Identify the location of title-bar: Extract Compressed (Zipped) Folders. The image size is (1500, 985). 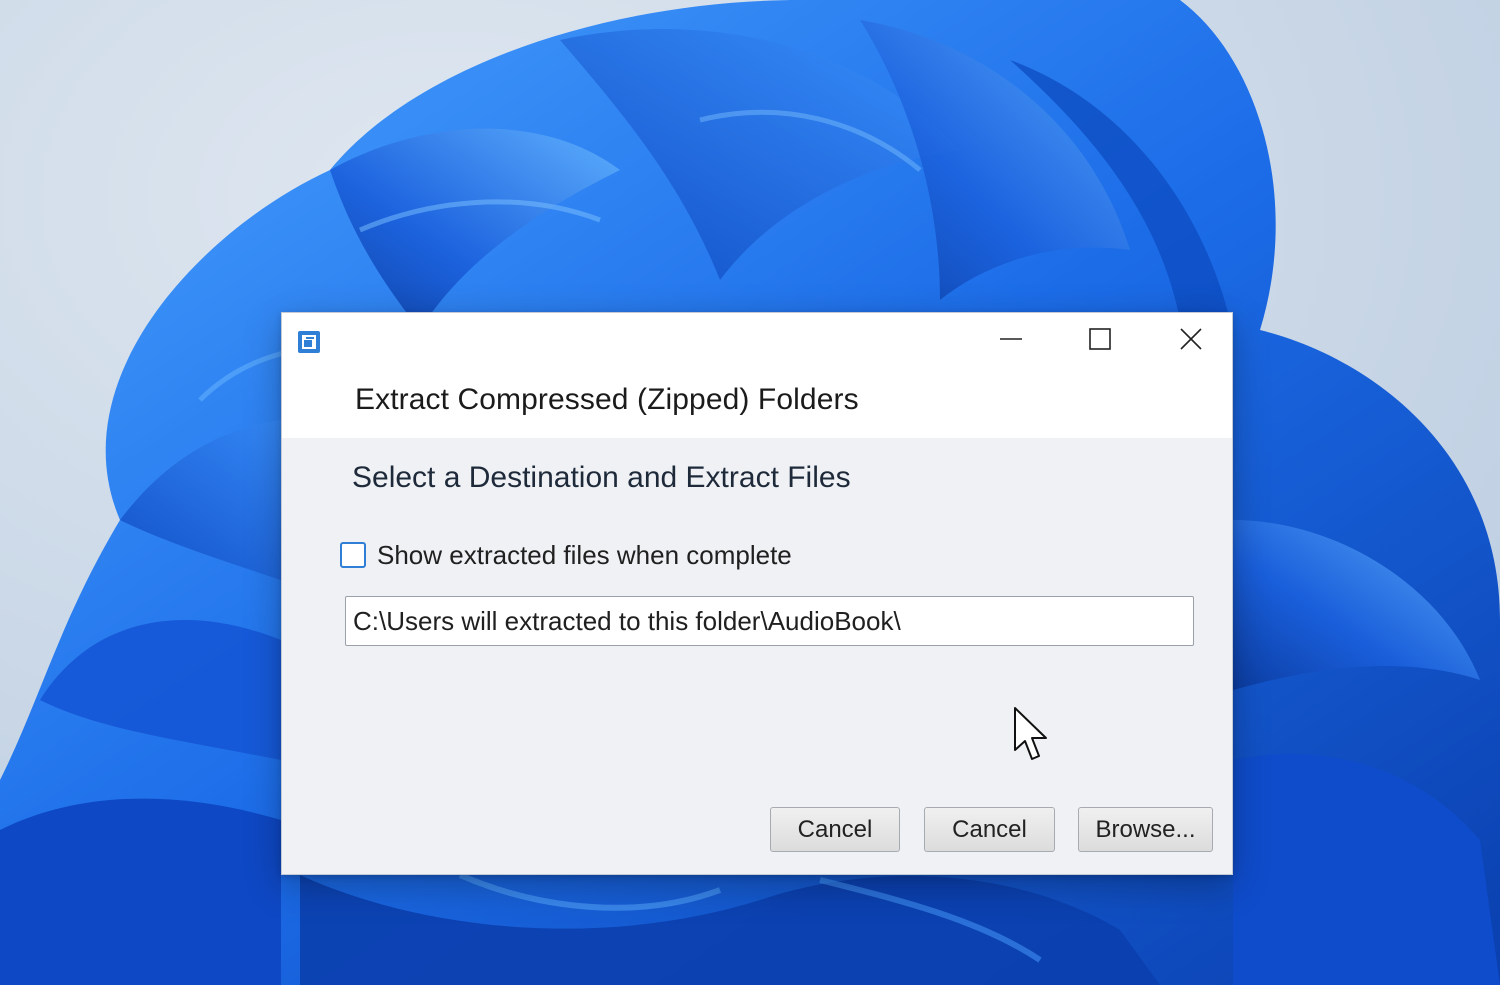
(757, 375).